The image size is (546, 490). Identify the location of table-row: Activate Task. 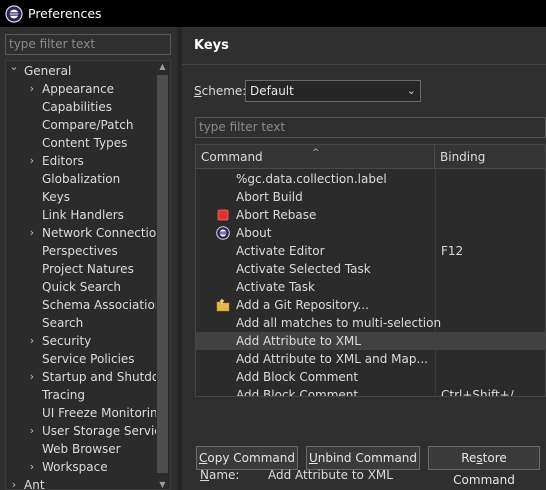
(370, 287).